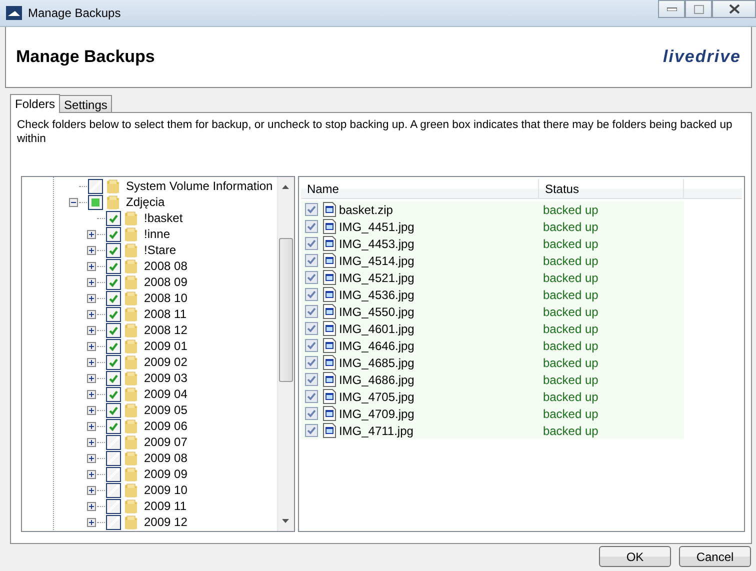  Describe the element at coordinates (635, 556) in the screenshot. I see `ok-button: OK` at that location.